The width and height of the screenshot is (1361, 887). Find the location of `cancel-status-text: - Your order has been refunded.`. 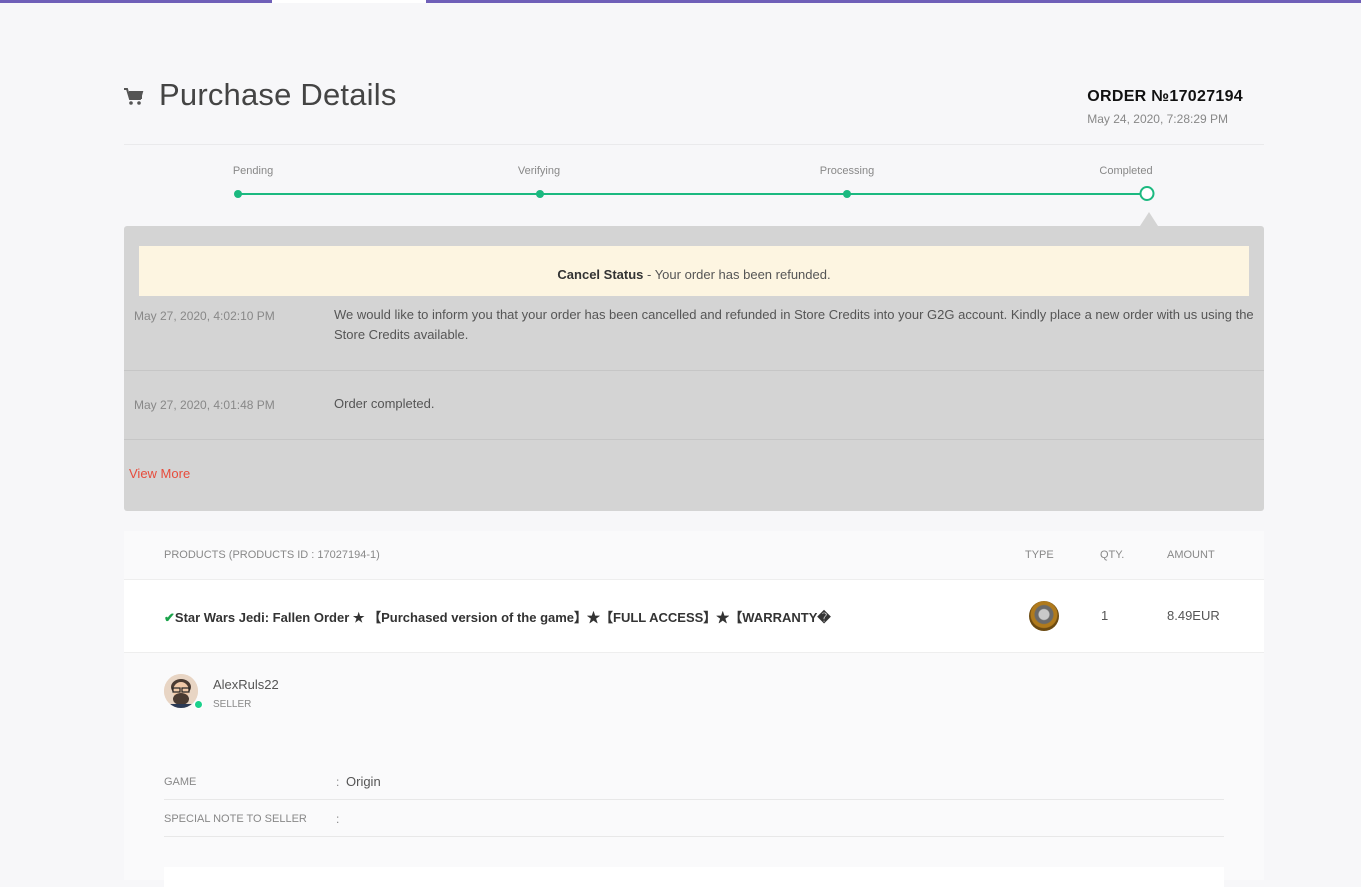

cancel-status-text: - Your order has been refunded. is located at coordinates (737, 274).